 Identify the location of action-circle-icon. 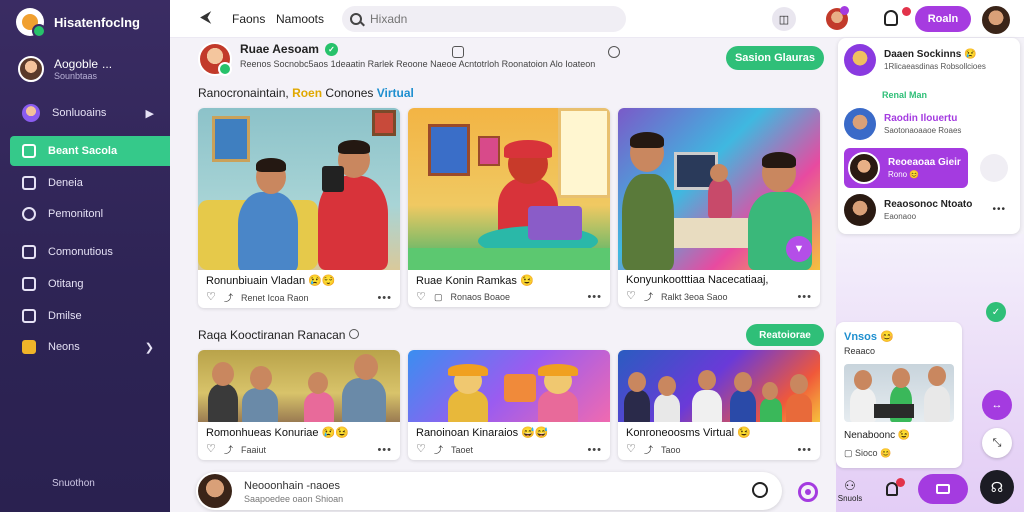
(994, 168).